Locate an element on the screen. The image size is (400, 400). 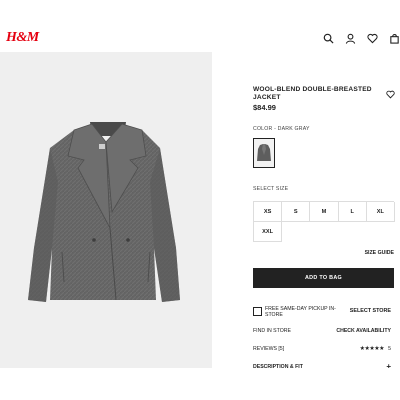
size-selector: XS S M L XL XXL is located at coordinates (324, 221).